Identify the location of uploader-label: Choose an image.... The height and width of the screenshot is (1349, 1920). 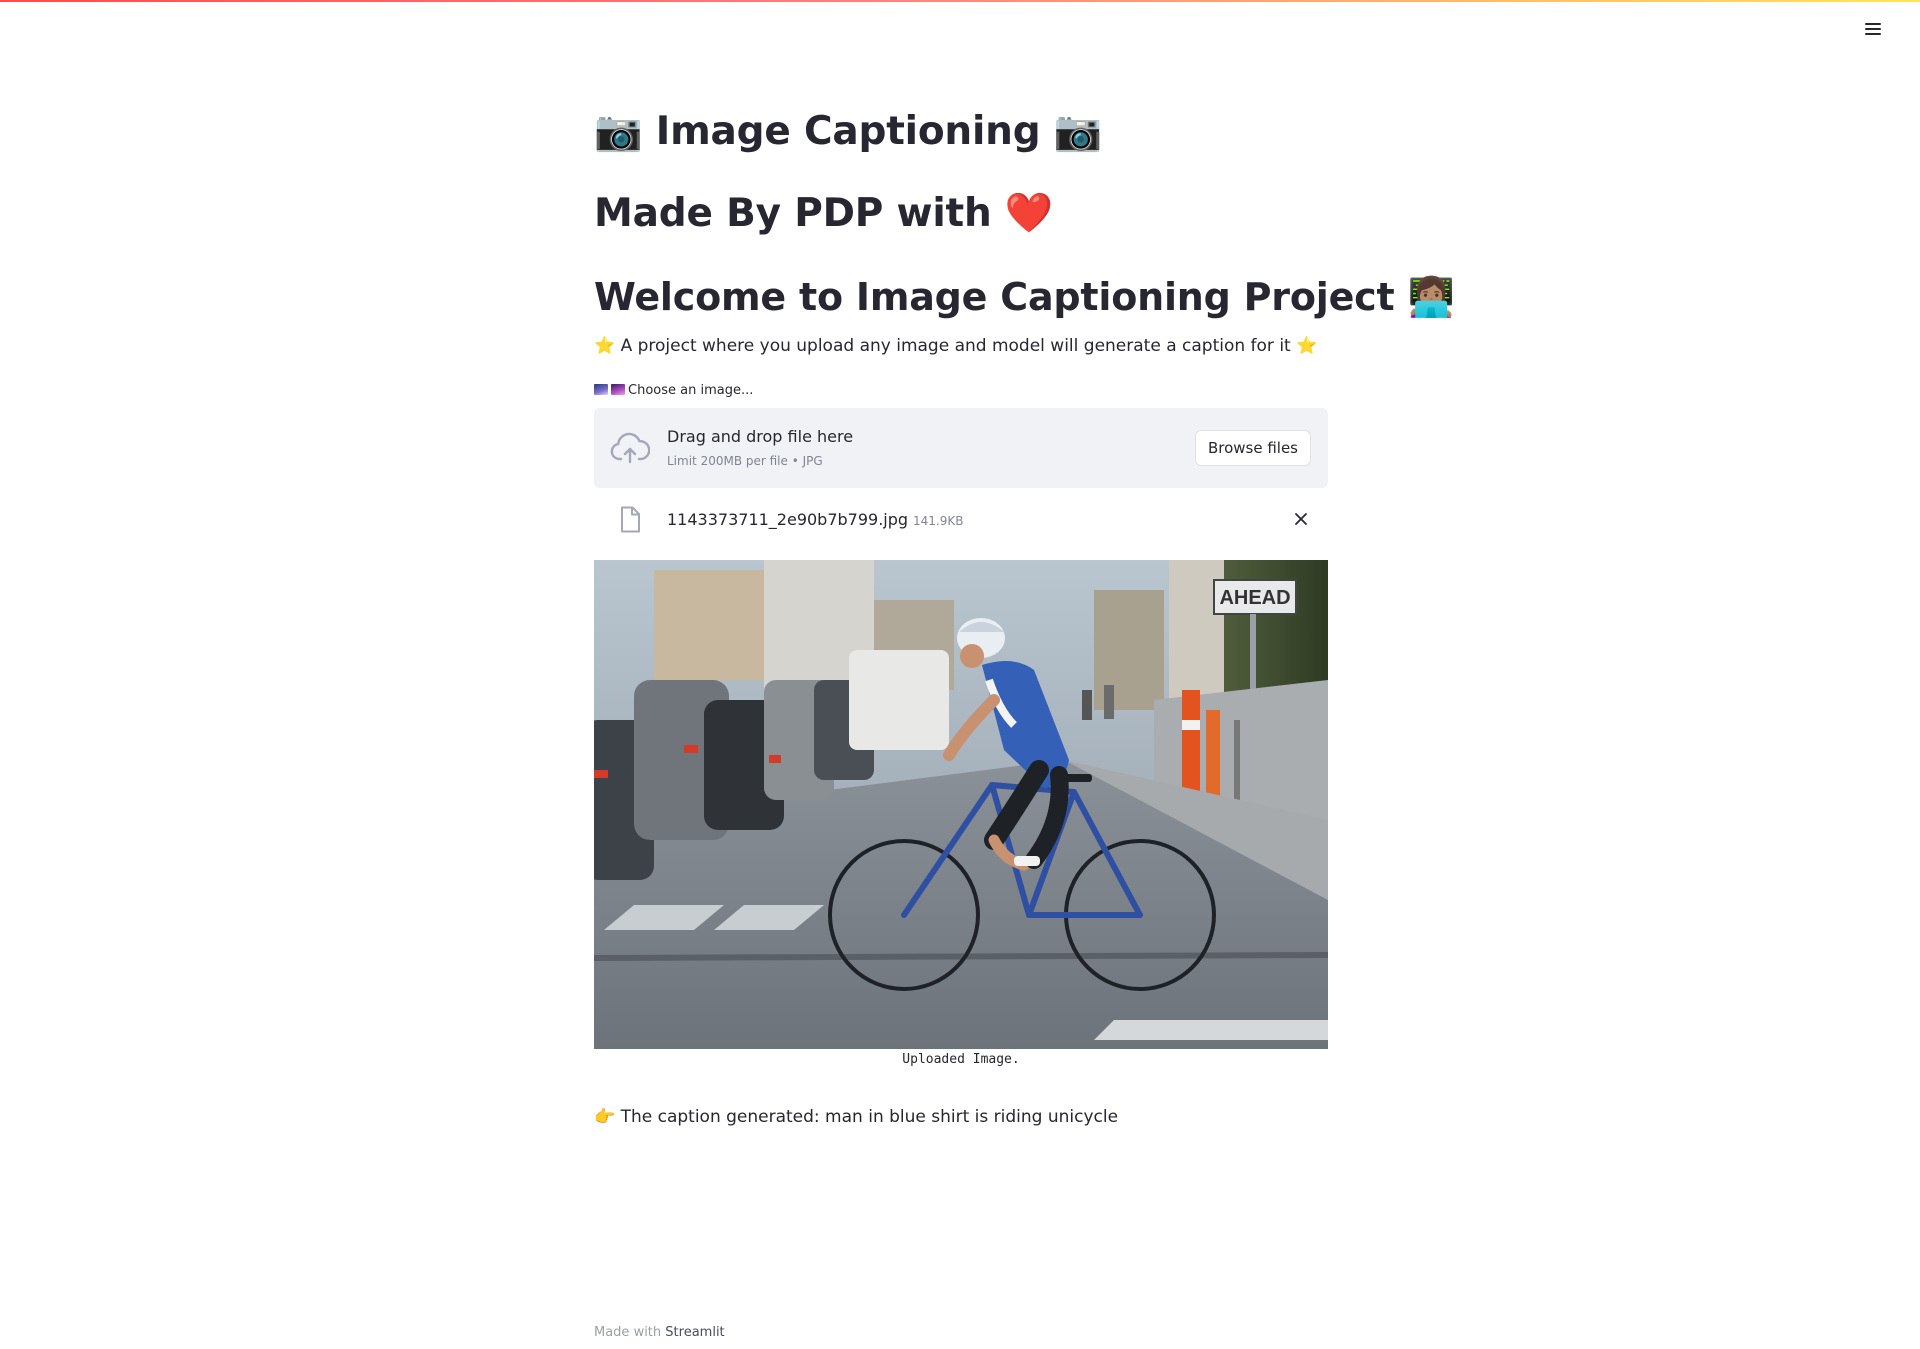
(673, 391).